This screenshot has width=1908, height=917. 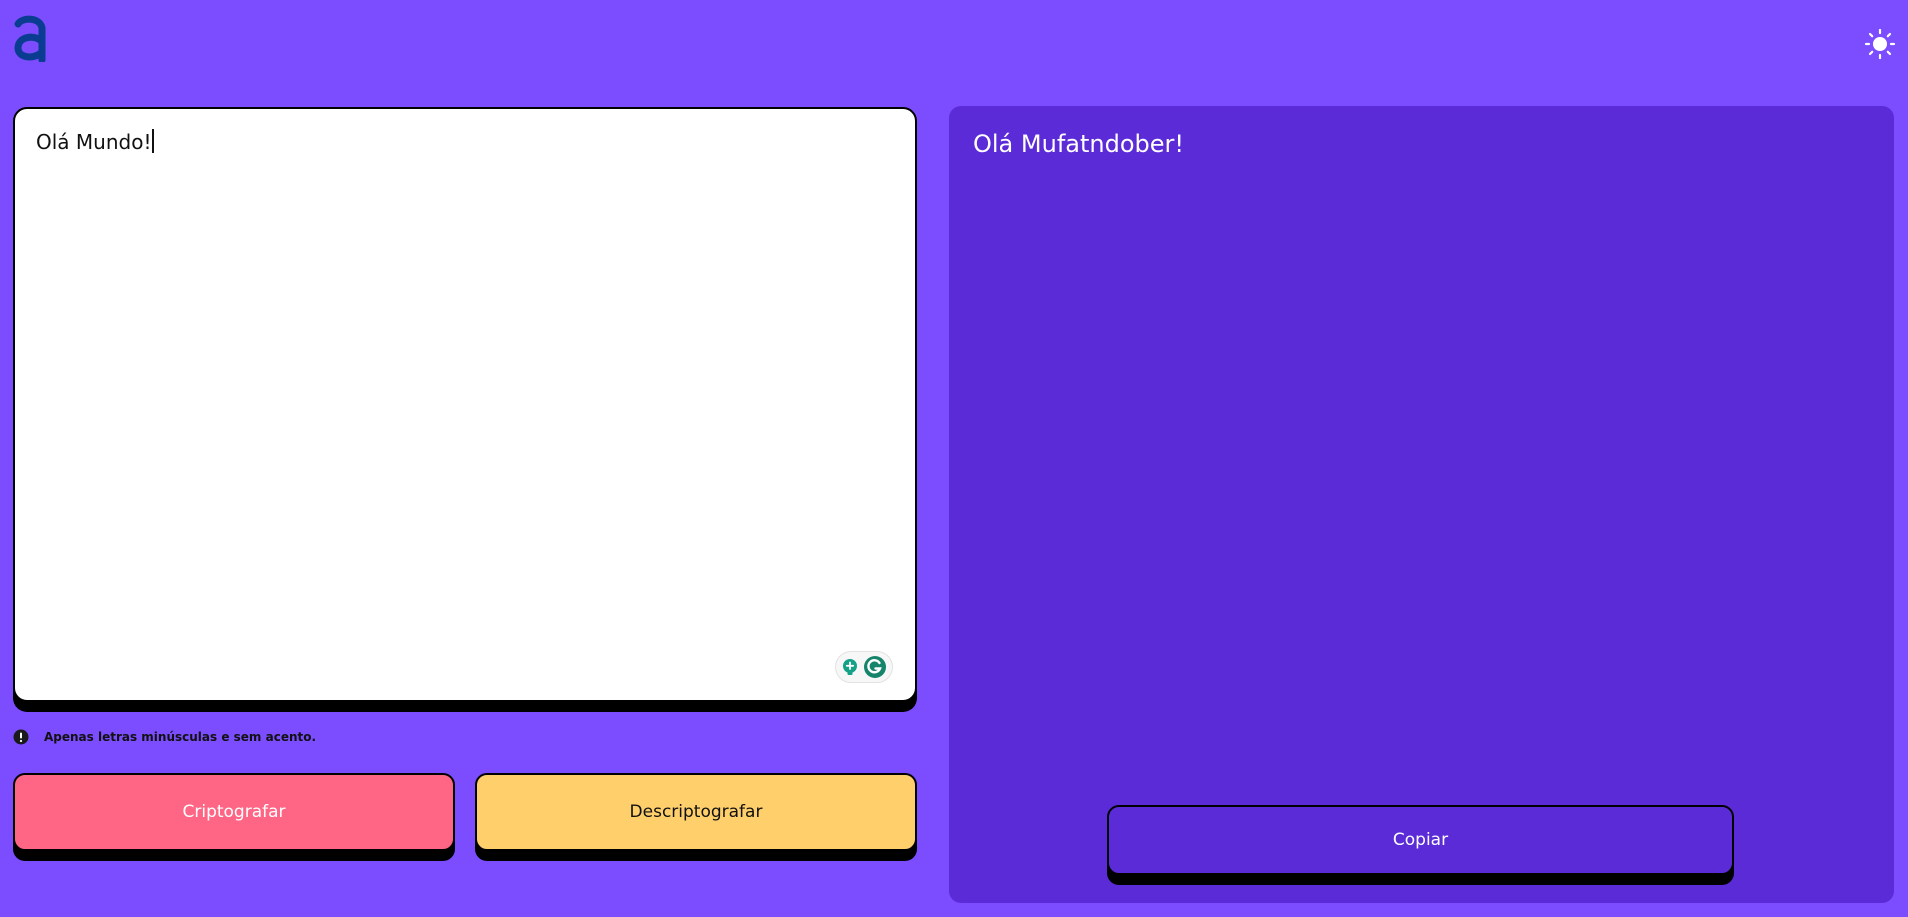 I want to click on input-hint: Apenas letras minúsculas e sem acento., so click(x=164, y=737).